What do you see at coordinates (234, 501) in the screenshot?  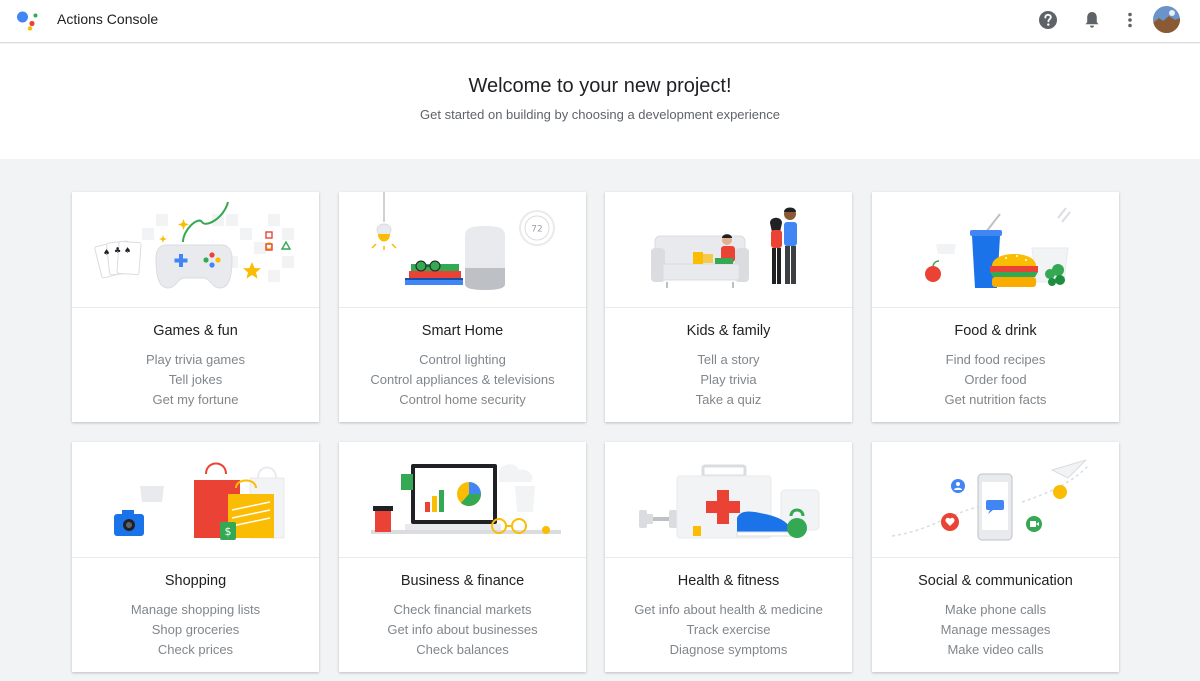 I see `shopping-bags: $` at bounding box center [234, 501].